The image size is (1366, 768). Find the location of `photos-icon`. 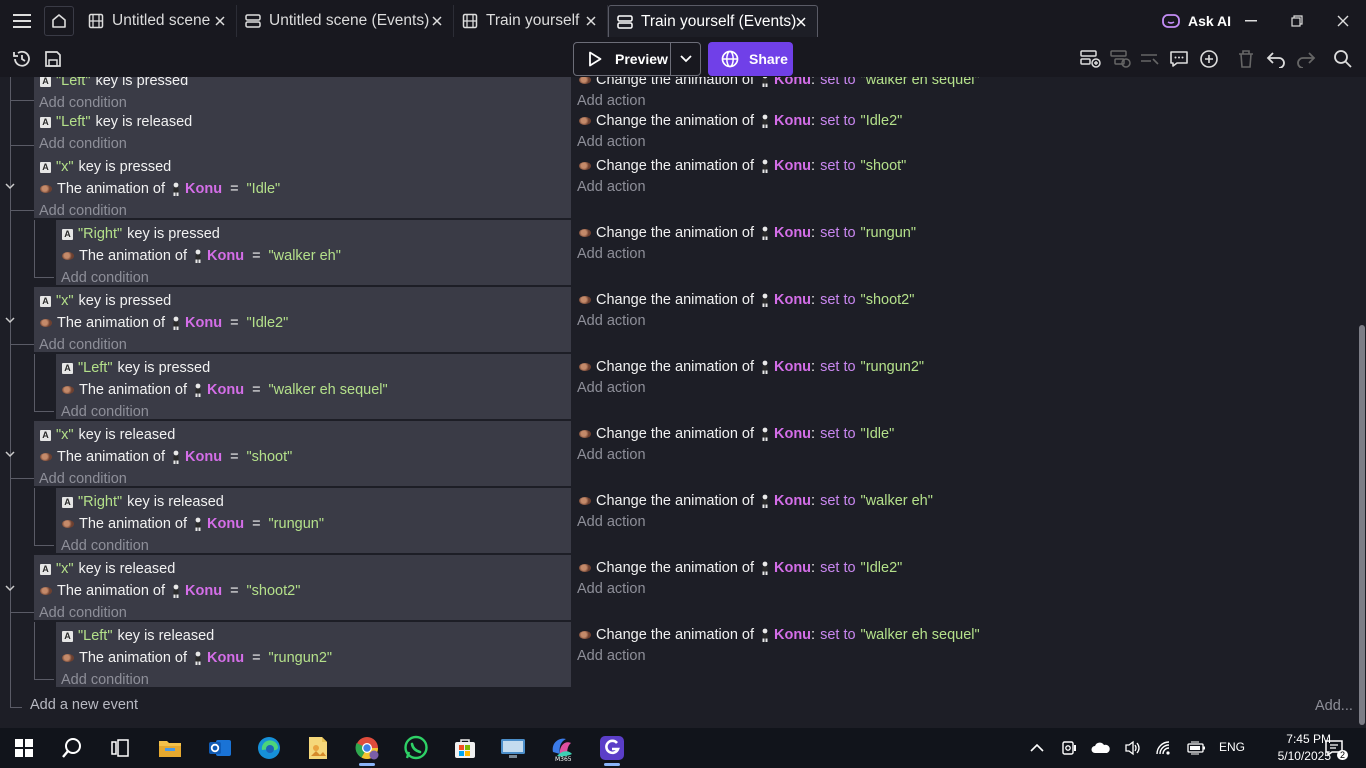

photos-icon is located at coordinates (318, 748).